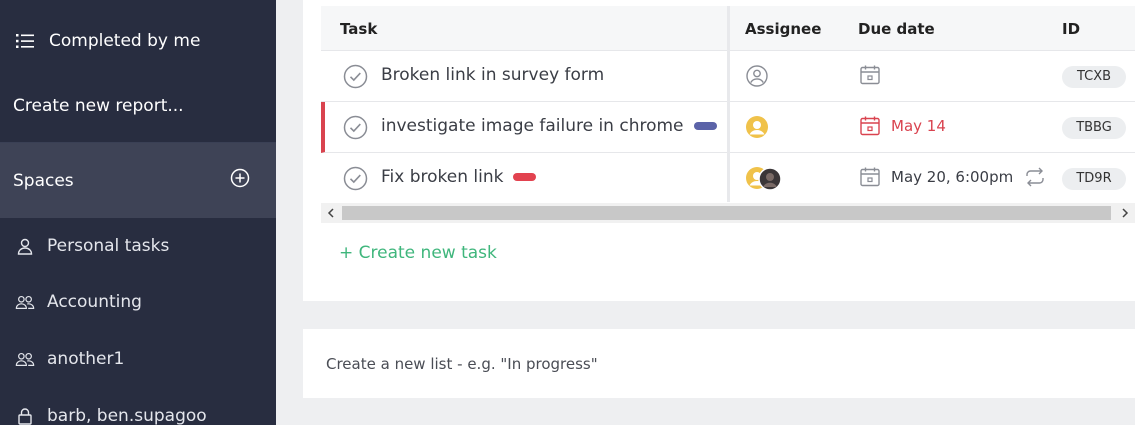 This screenshot has width=1135, height=425. What do you see at coordinates (94, 302) in the screenshot?
I see `sidebar-item-label: Accounting` at bounding box center [94, 302].